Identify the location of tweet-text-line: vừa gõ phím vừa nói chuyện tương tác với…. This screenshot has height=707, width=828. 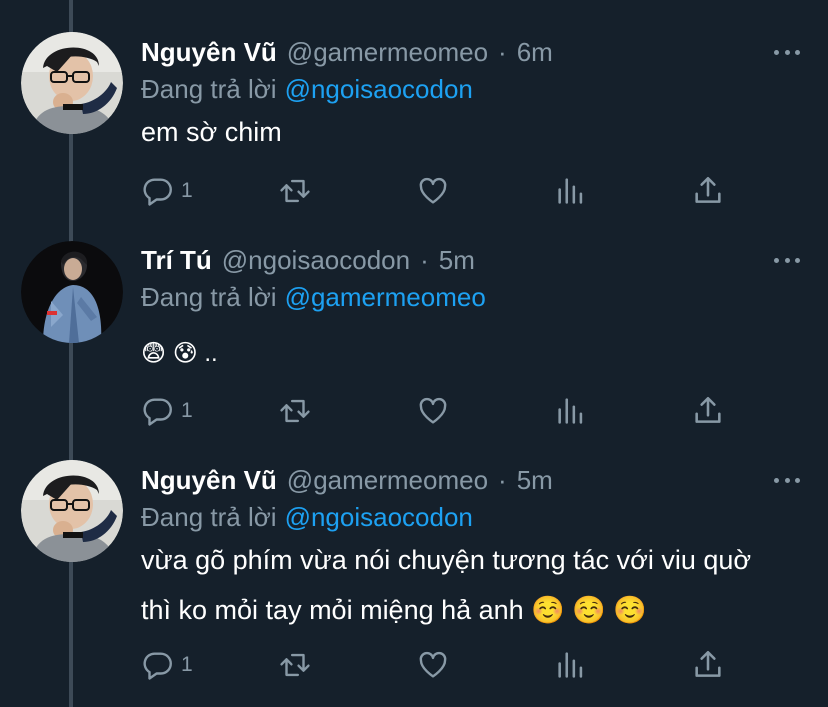
(446, 560).